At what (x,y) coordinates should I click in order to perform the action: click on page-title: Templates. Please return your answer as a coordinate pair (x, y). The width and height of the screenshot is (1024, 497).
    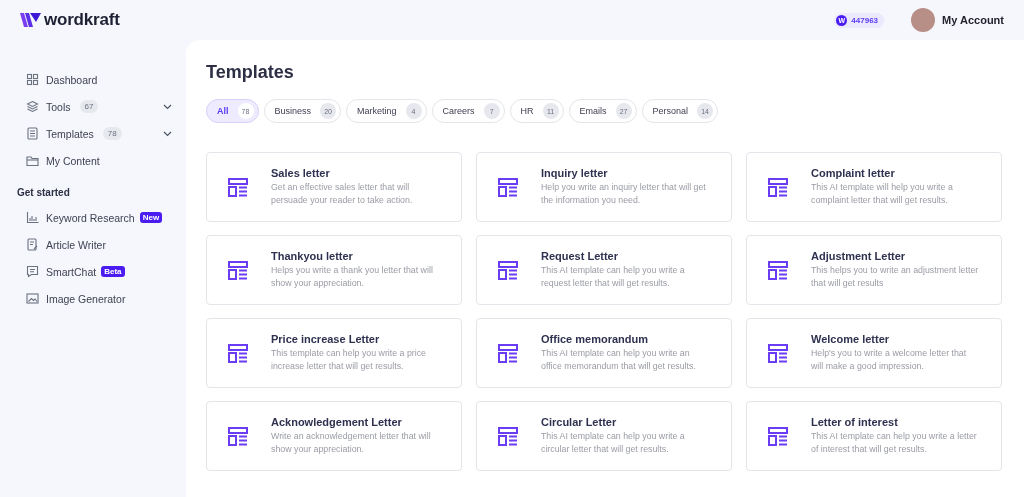
    Looking at the image, I should click on (250, 72).